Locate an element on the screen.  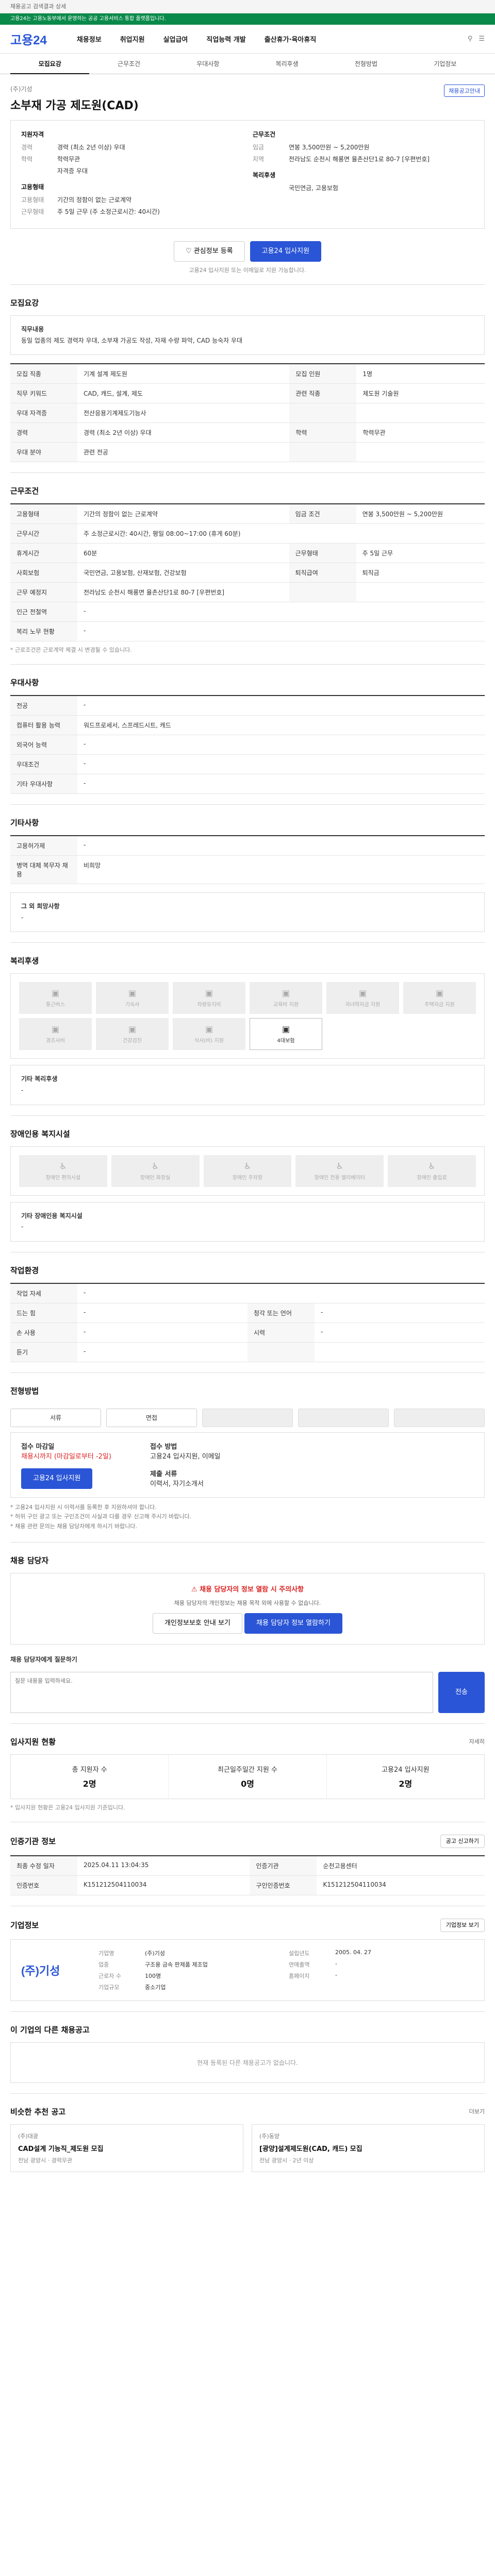
row-value is located at coordinates (420, 452).